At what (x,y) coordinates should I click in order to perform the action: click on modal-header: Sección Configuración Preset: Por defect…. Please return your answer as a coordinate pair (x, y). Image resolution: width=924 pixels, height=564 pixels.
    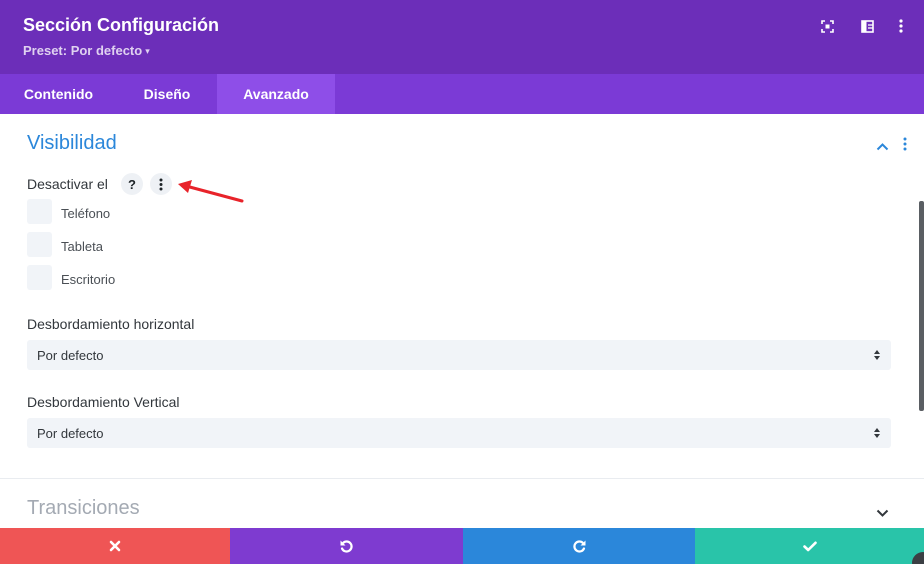
    Looking at the image, I should click on (462, 37).